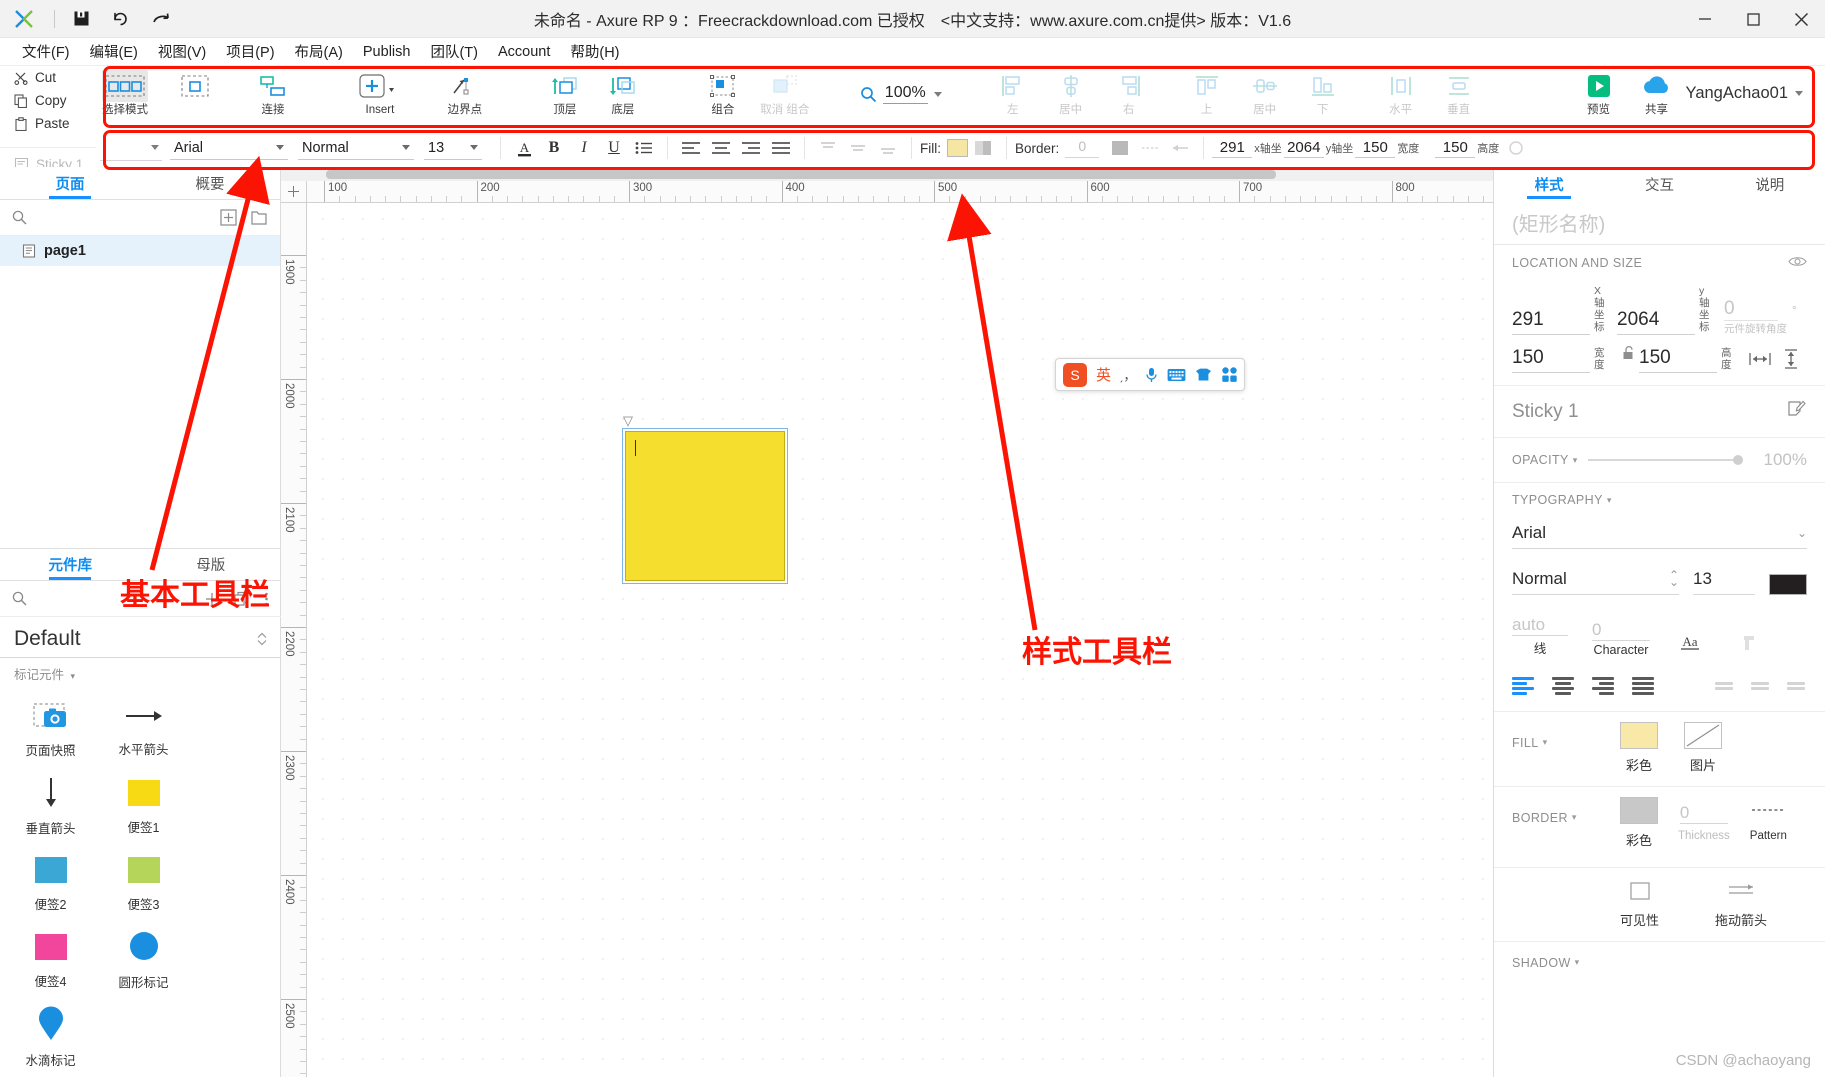 The height and width of the screenshot is (1077, 1825). What do you see at coordinates (1467, 148) in the screenshot?
I see `height-field: 150 高度` at bounding box center [1467, 148].